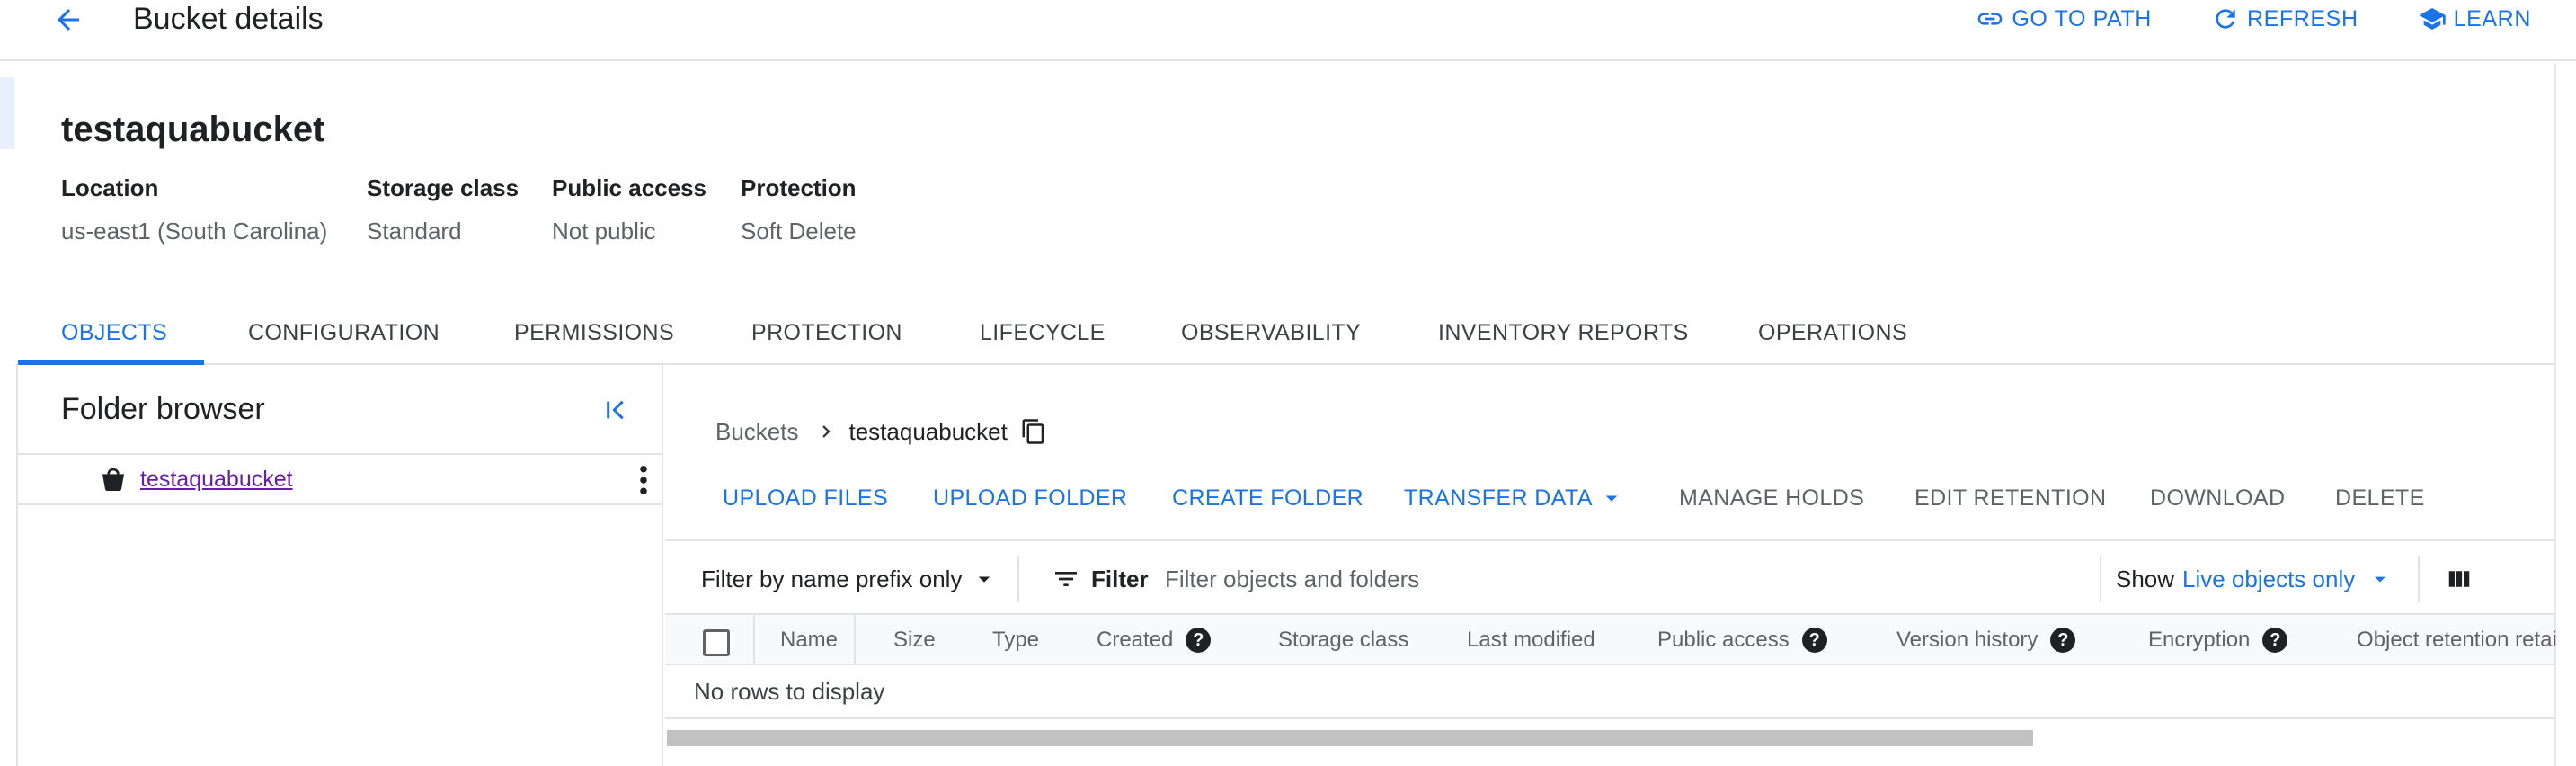  I want to click on column-label: Object retention retai, so click(2457, 640).